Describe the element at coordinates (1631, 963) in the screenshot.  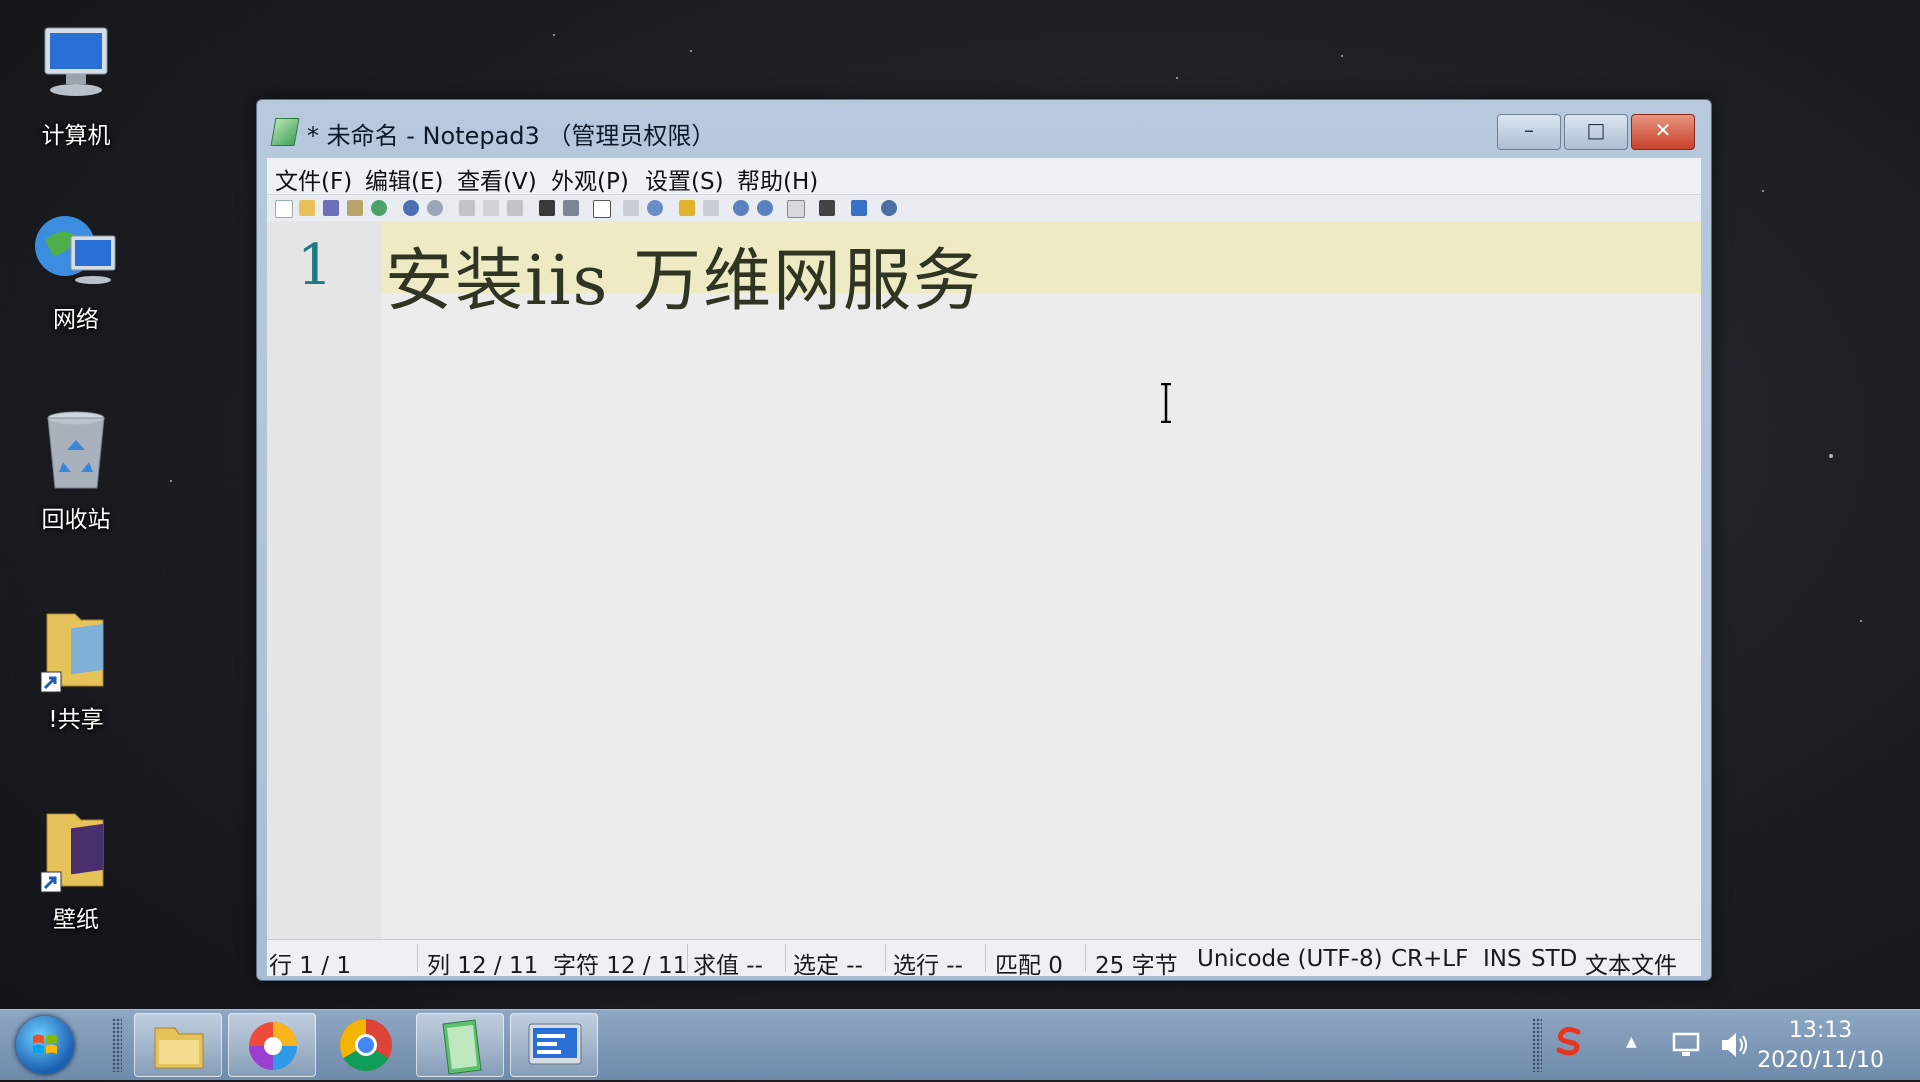
I see `status-lexer: 文本文件` at that location.